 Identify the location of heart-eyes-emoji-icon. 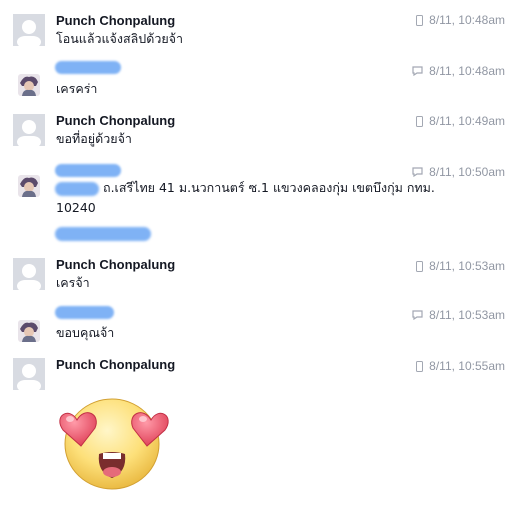
(115, 442).